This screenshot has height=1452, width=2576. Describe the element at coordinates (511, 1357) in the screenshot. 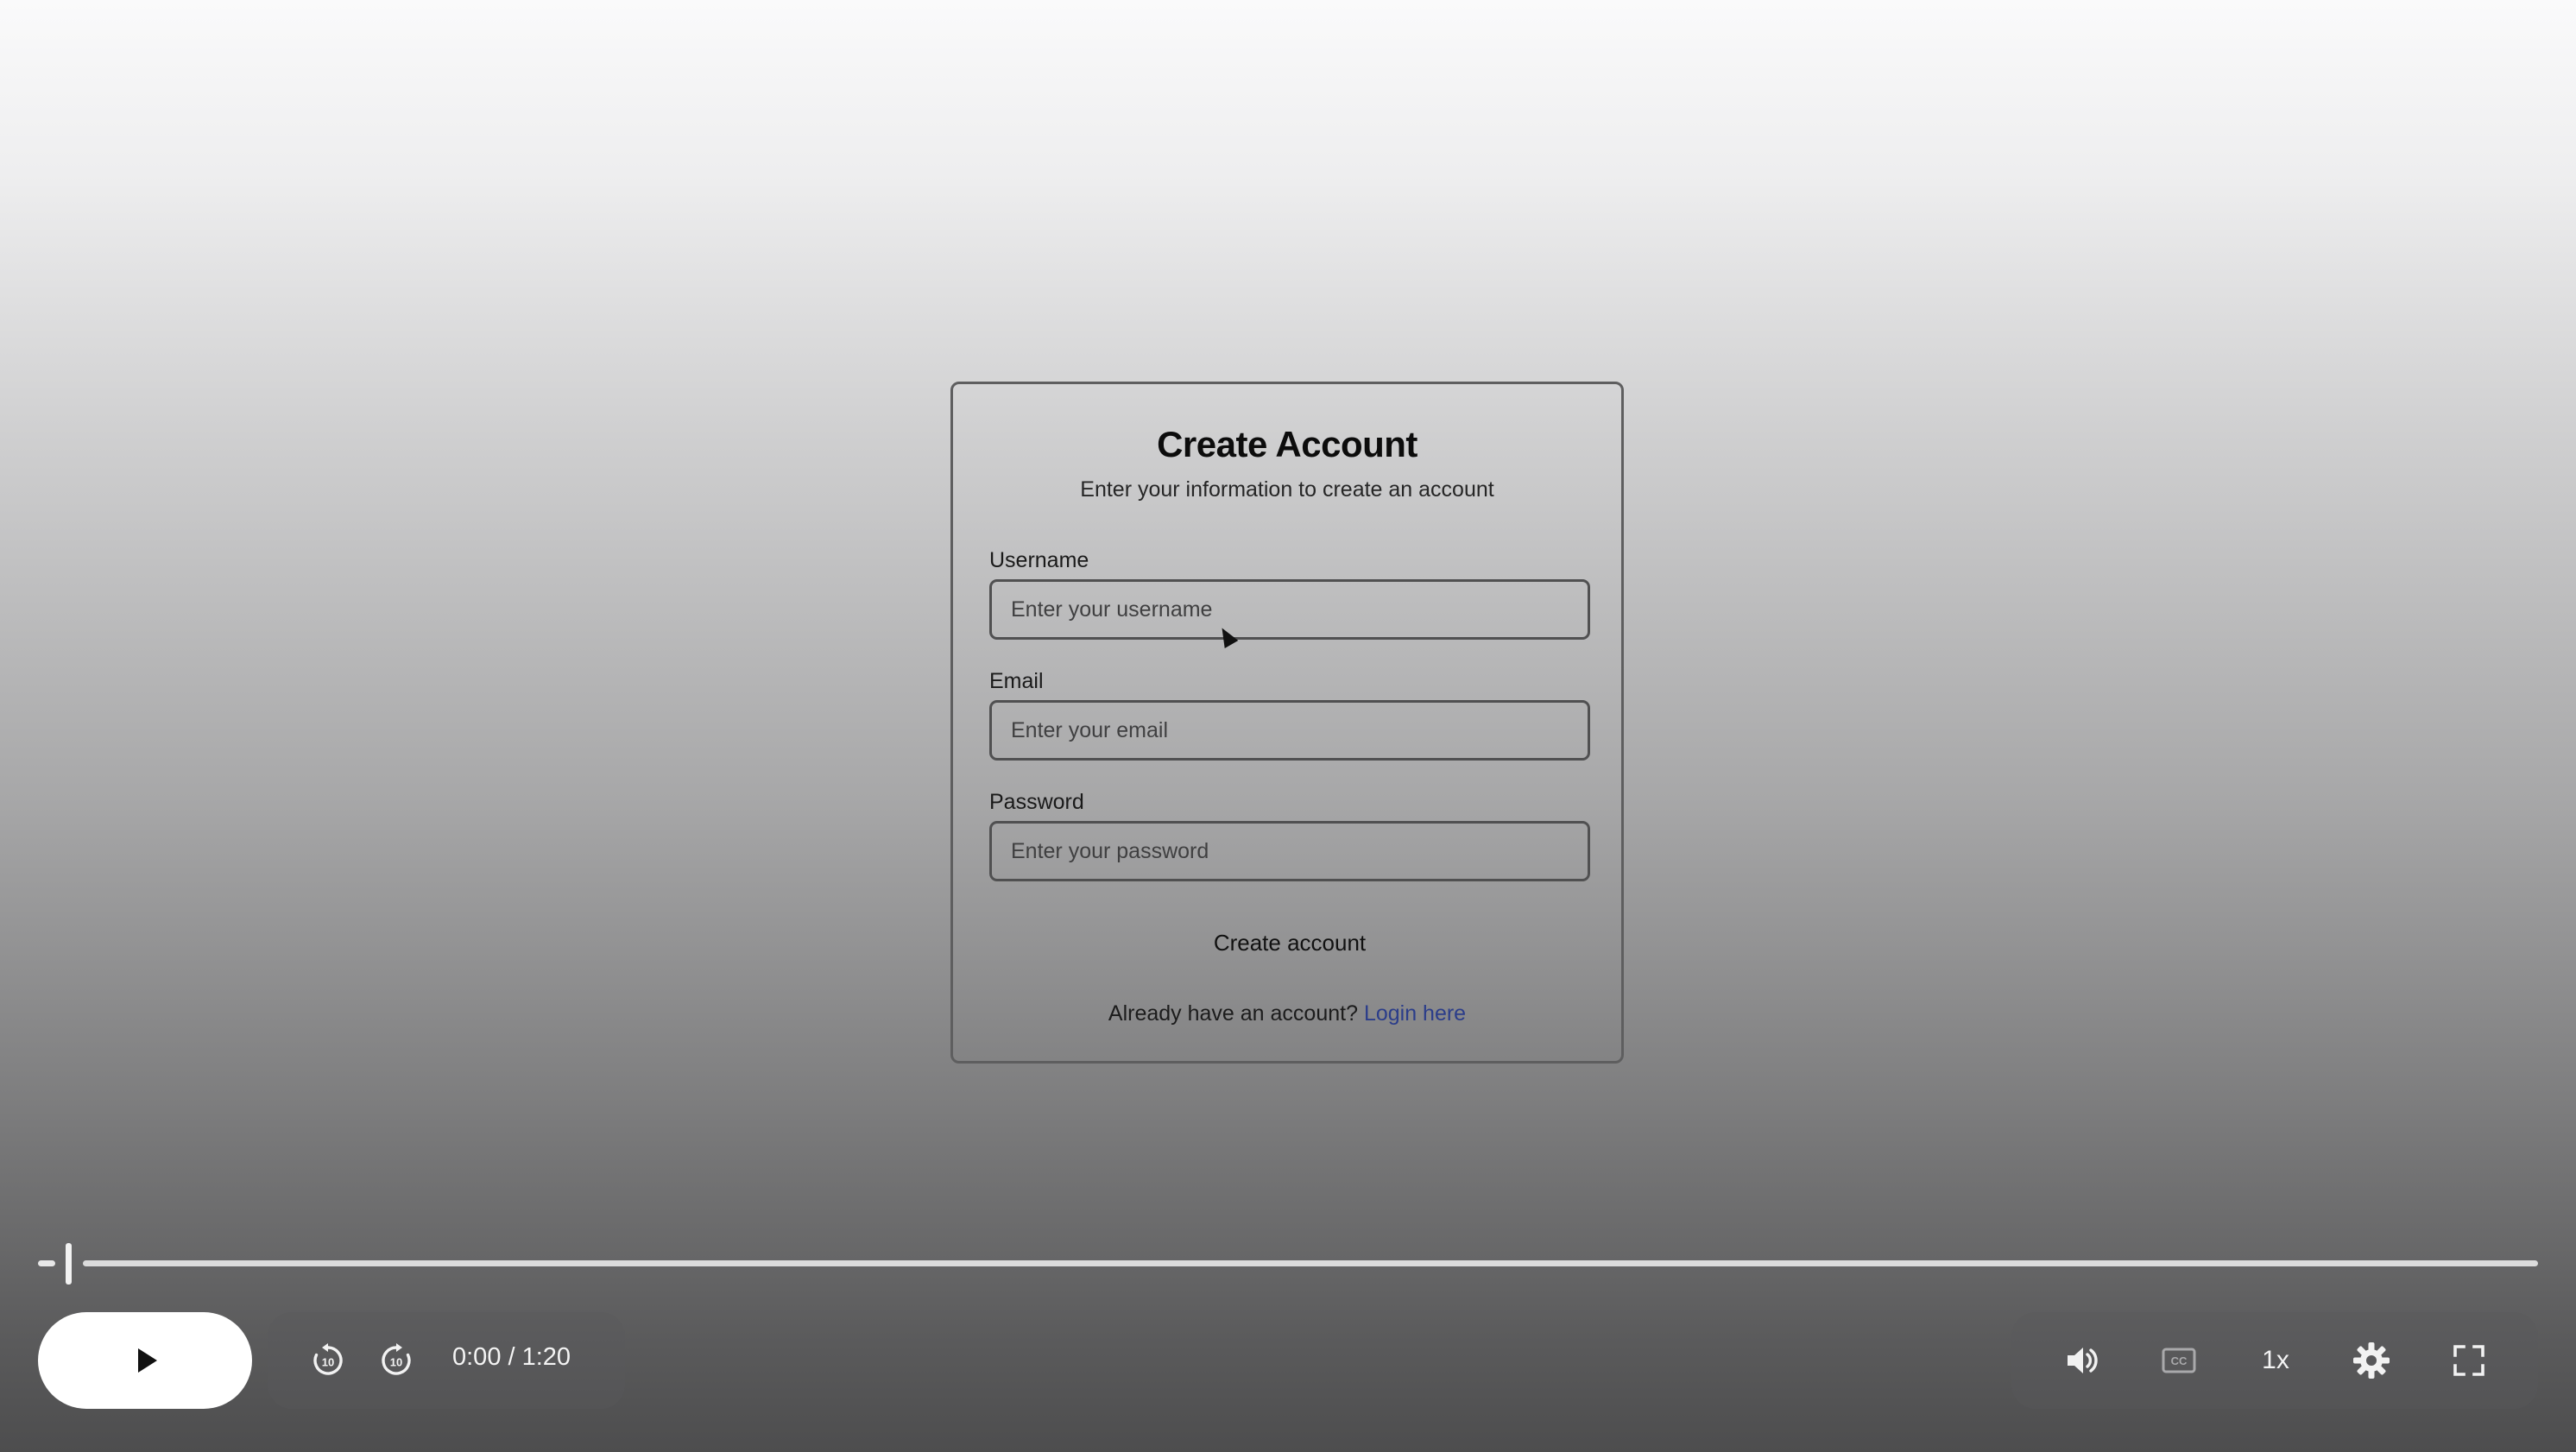

I see `time-display: 0:00 / 1:20` at that location.